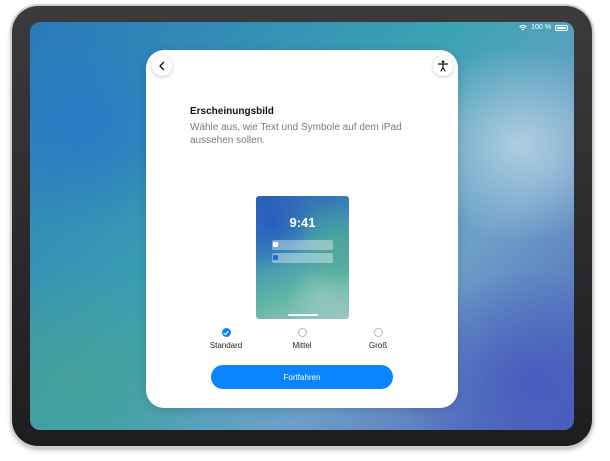  I want to click on option-gross: Groß, so click(378, 339).